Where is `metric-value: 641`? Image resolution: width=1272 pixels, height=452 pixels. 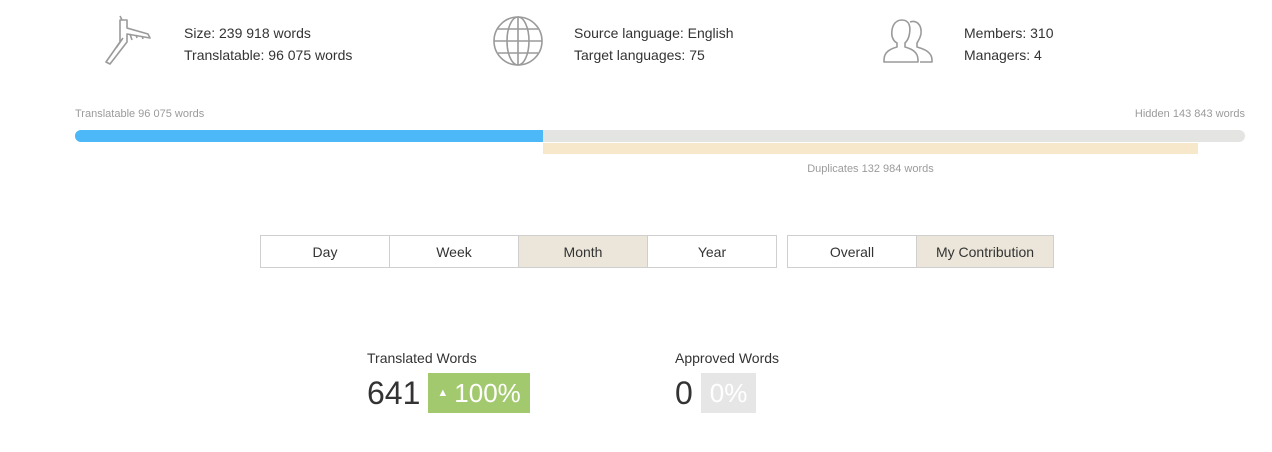 metric-value: 641 is located at coordinates (394, 393).